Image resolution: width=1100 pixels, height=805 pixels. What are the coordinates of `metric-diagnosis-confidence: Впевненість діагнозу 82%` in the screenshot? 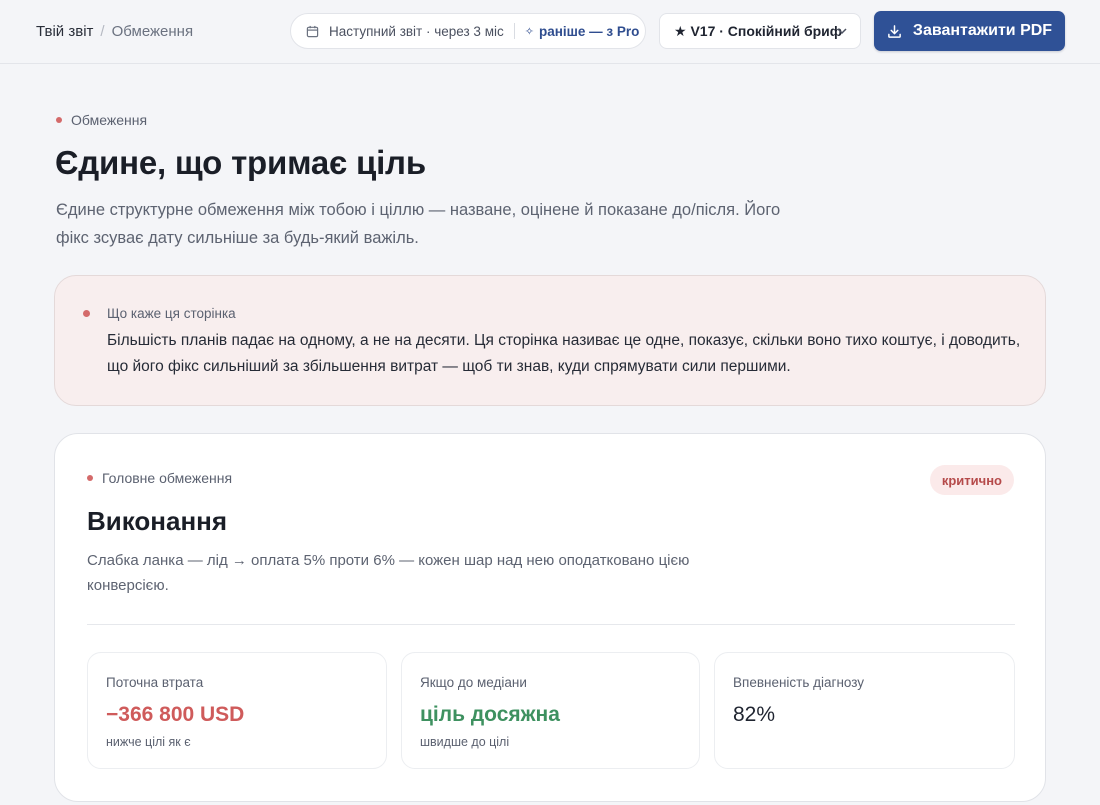 It's located at (864, 710).